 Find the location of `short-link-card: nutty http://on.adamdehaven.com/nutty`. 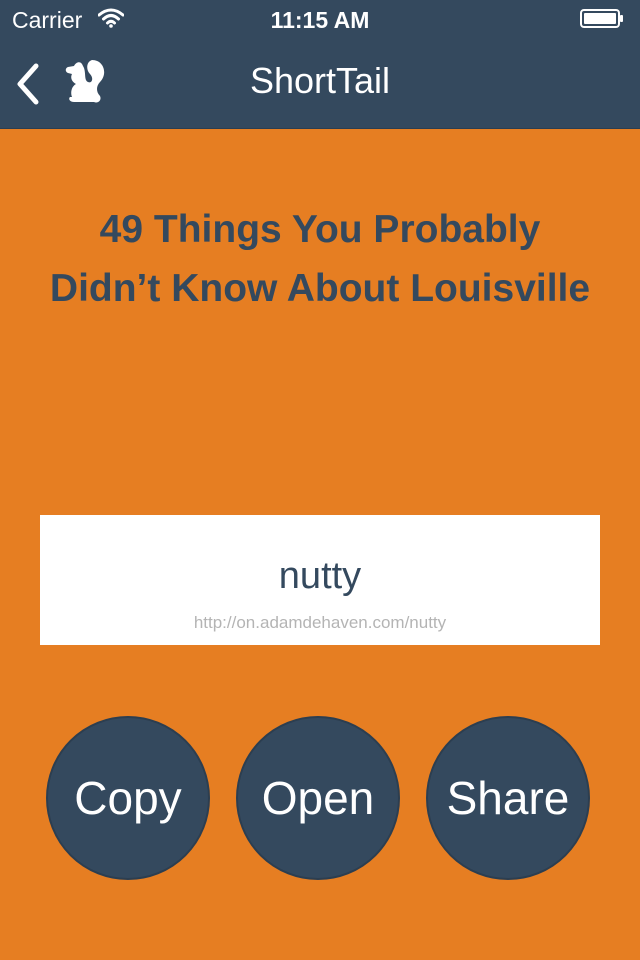

short-link-card: nutty http://on.adamdehaven.com/nutty is located at coordinates (320, 580).